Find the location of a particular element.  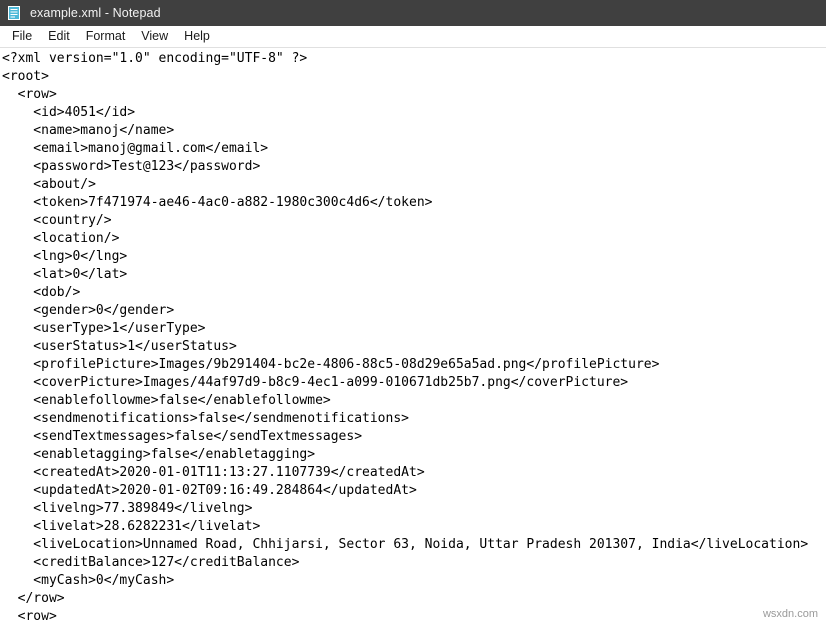

menu-item-view: View is located at coordinates (154, 36).